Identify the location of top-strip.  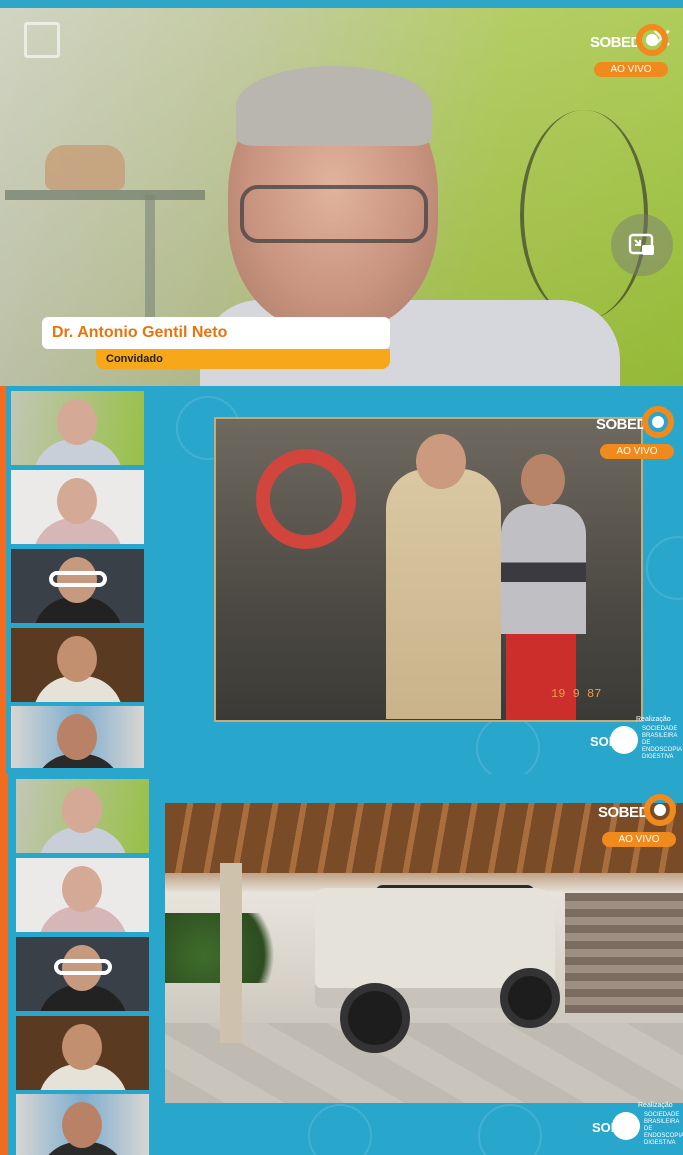
(341, 4).